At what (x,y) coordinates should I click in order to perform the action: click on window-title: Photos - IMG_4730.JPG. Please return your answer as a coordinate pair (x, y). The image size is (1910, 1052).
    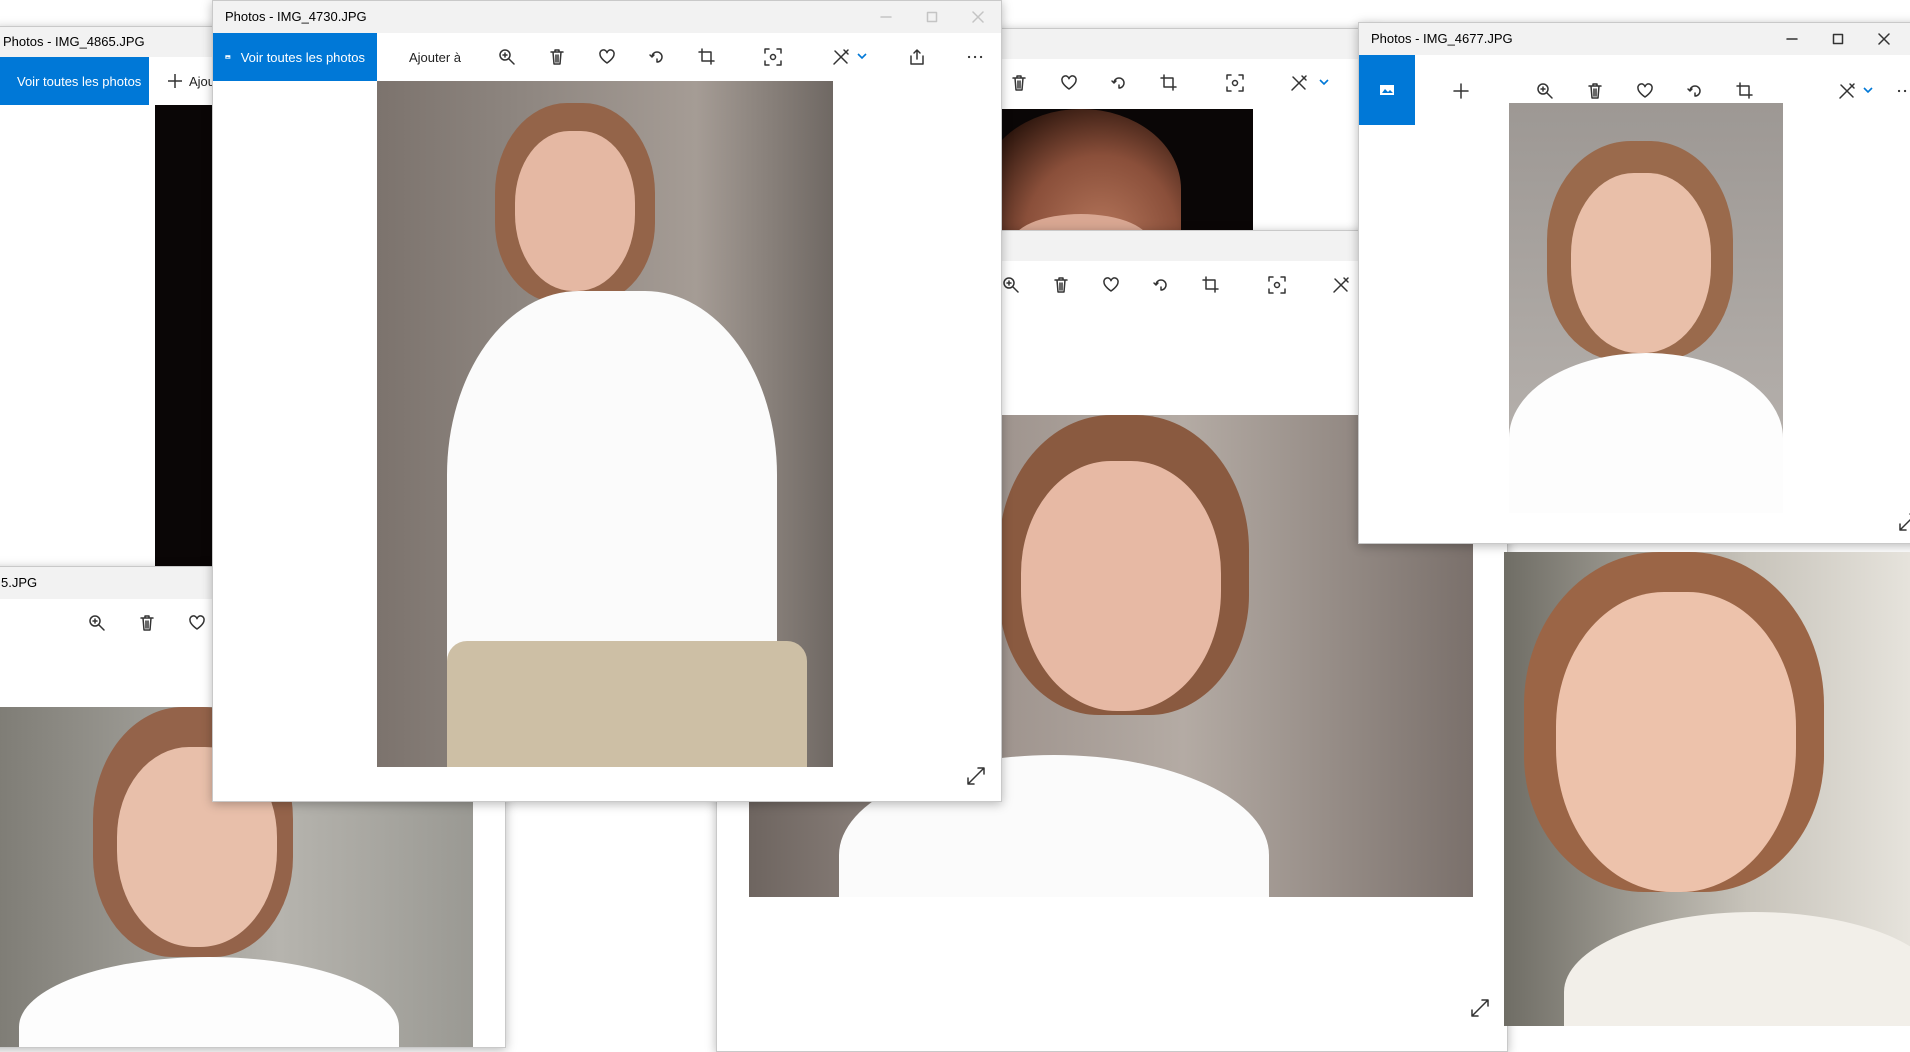
    Looking at the image, I should click on (296, 16).